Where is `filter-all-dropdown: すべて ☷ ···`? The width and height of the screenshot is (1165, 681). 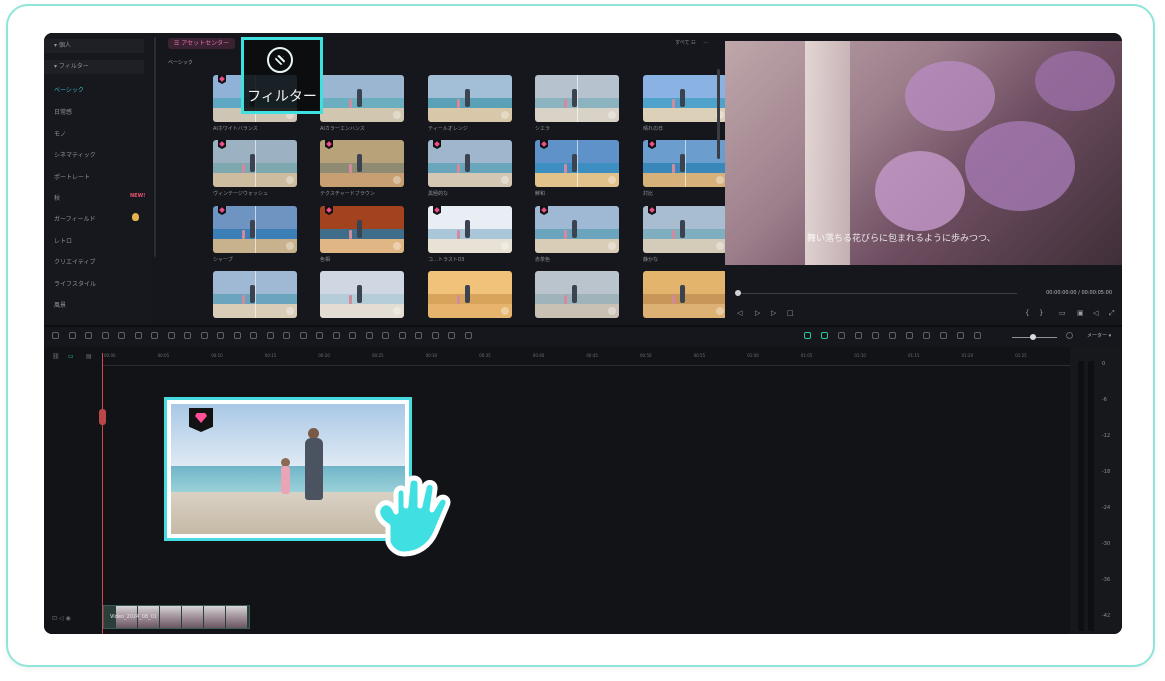
filter-all-dropdown: すべて ☷ ··· is located at coordinates (691, 42).